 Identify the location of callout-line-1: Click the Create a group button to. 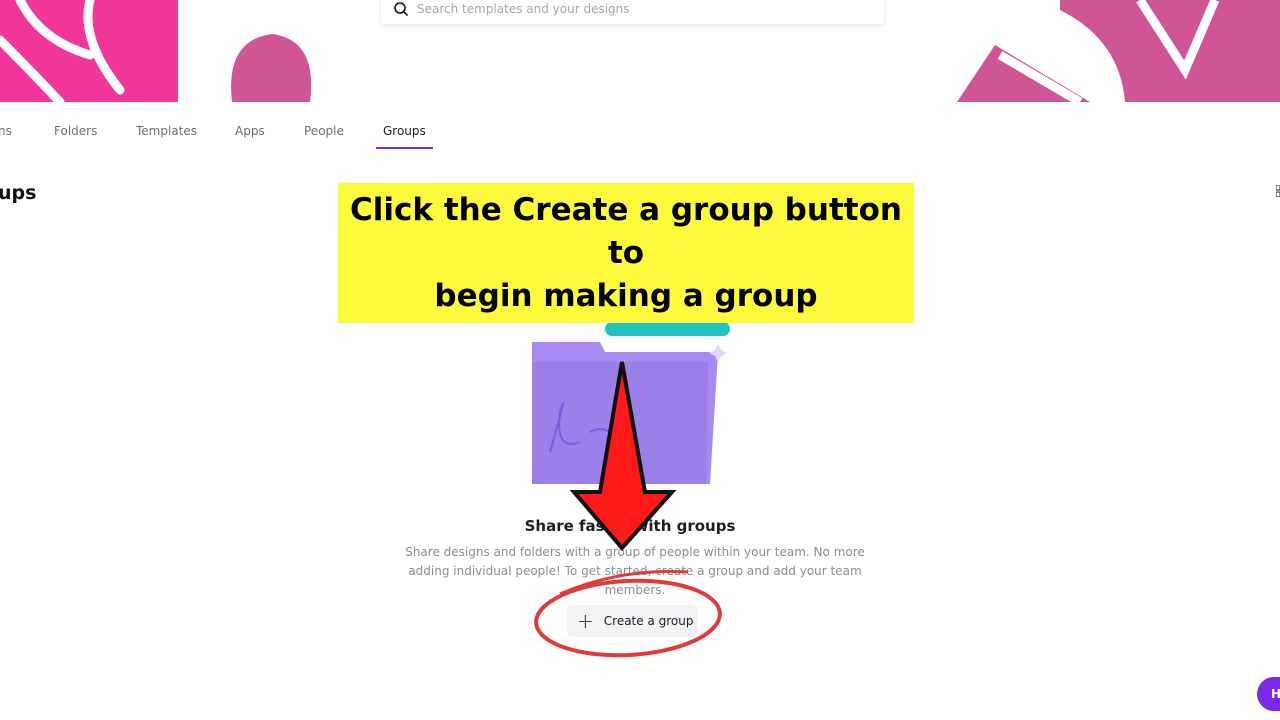
(626, 231).